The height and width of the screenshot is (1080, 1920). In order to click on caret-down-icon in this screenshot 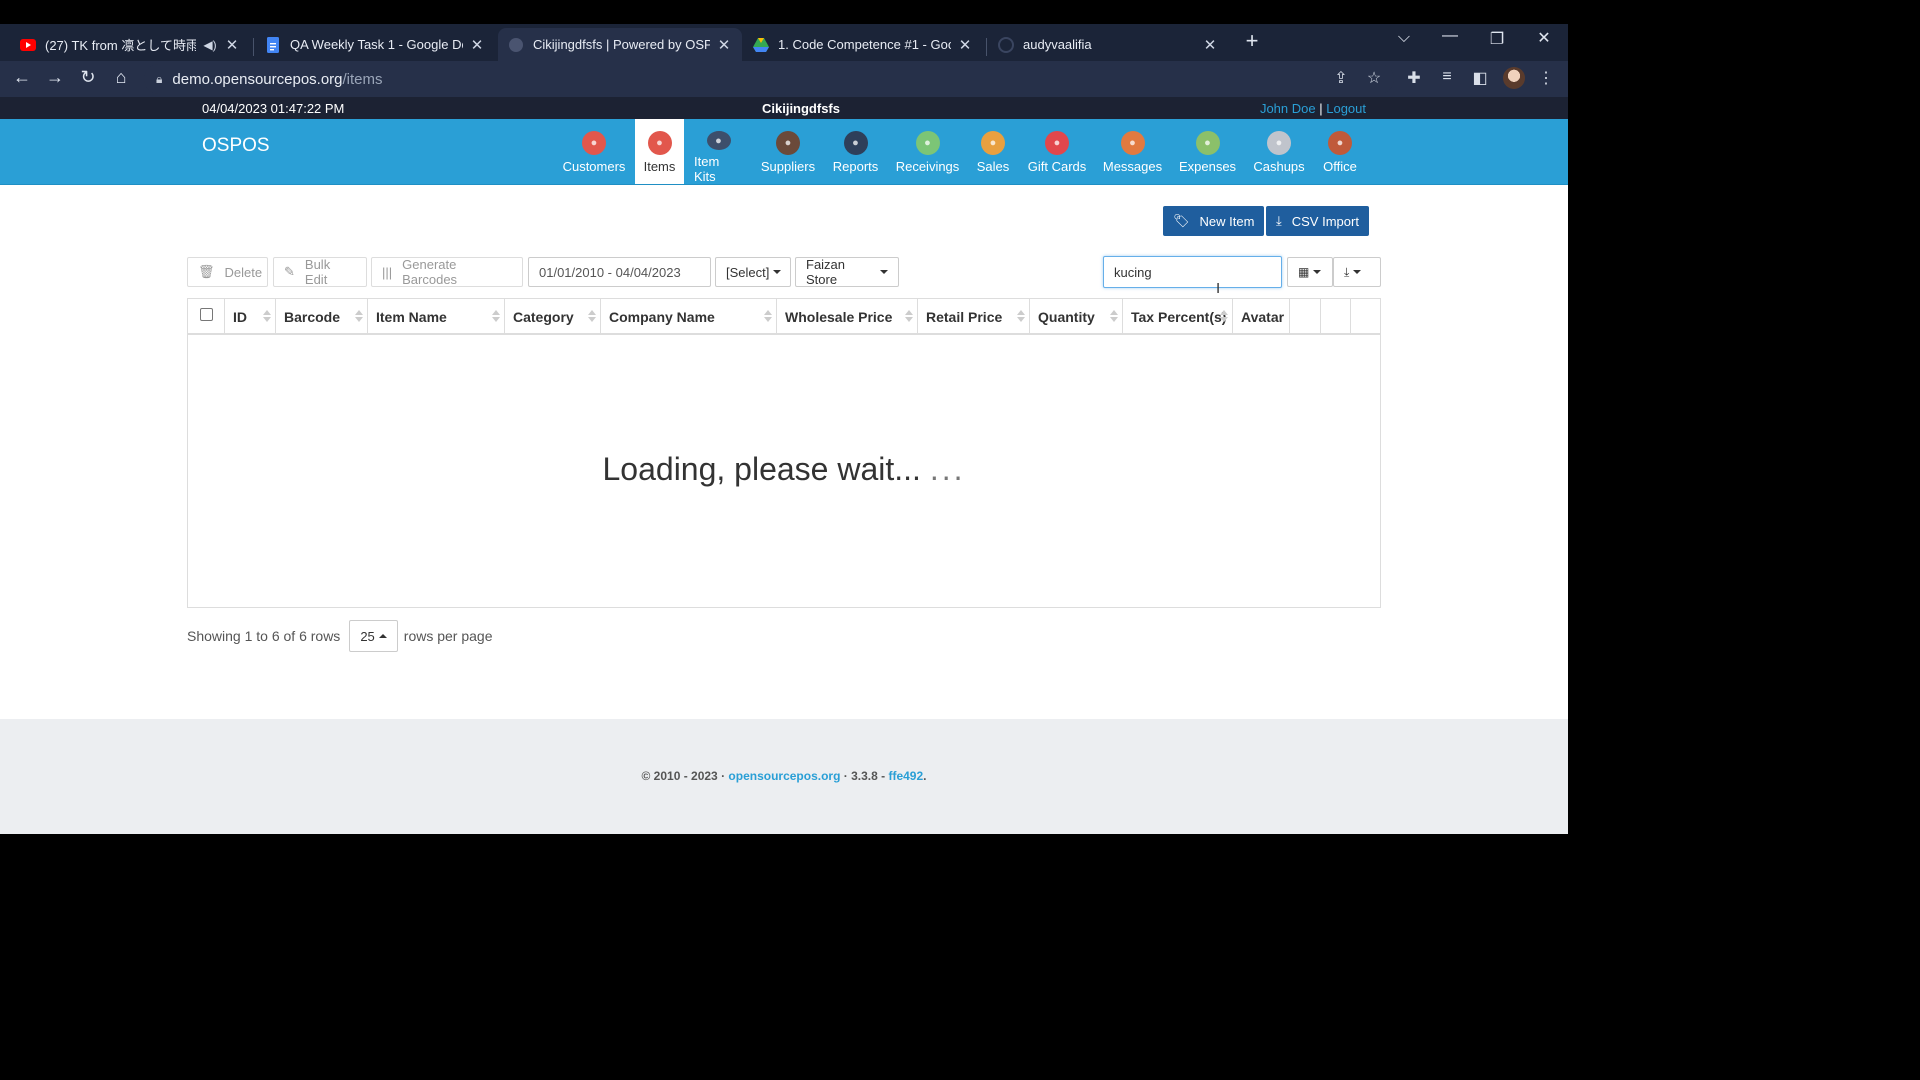, I will do `click(884, 272)`.